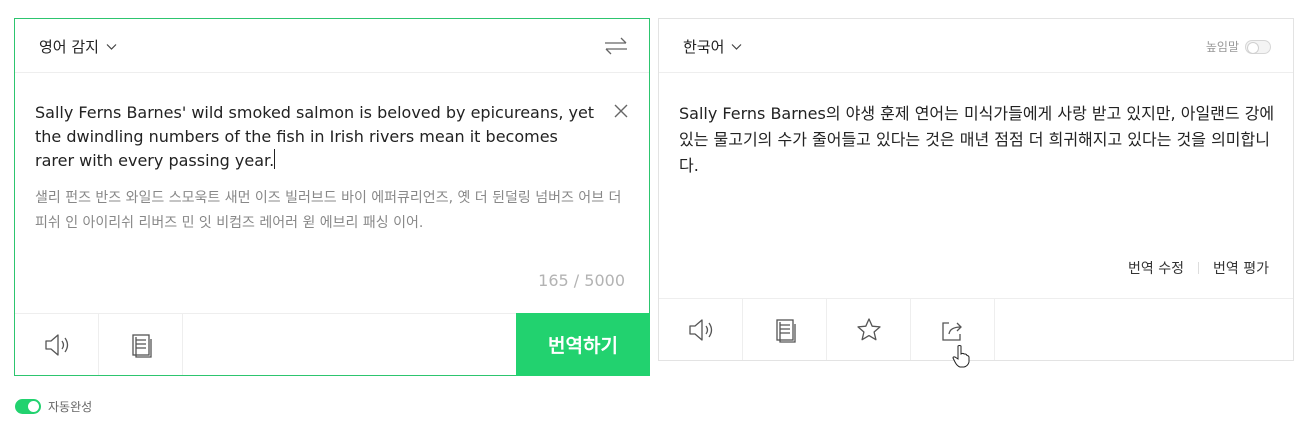 This screenshot has width=1308, height=426. Describe the element at coordinates (70, 407) in the screenshot. I see `autocomplete-label: 자동완성` at that location.